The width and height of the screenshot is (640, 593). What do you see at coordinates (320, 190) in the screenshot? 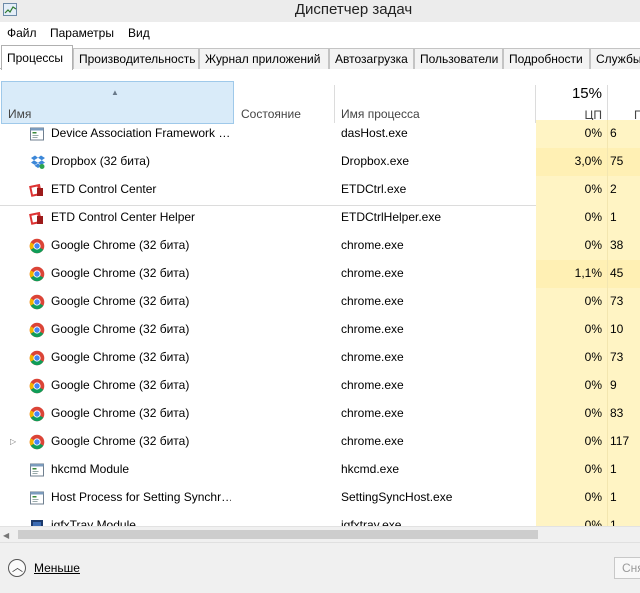
I see `process-row: ETD Control Center ETDCtrl.exe 0% 2` at bounding box center [320, 190].